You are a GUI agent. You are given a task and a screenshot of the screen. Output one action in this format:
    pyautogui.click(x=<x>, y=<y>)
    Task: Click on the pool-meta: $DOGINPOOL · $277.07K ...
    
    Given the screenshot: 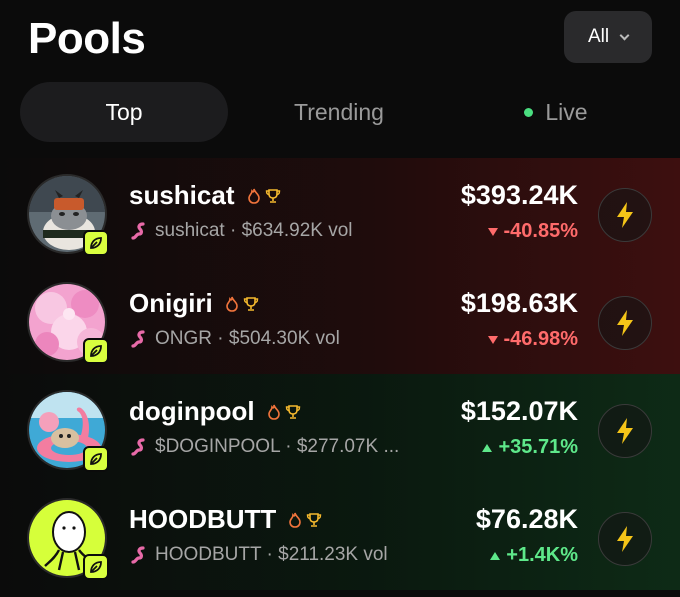 What is the action you would take?
    pyautogui.click(x=277, y=446)
    